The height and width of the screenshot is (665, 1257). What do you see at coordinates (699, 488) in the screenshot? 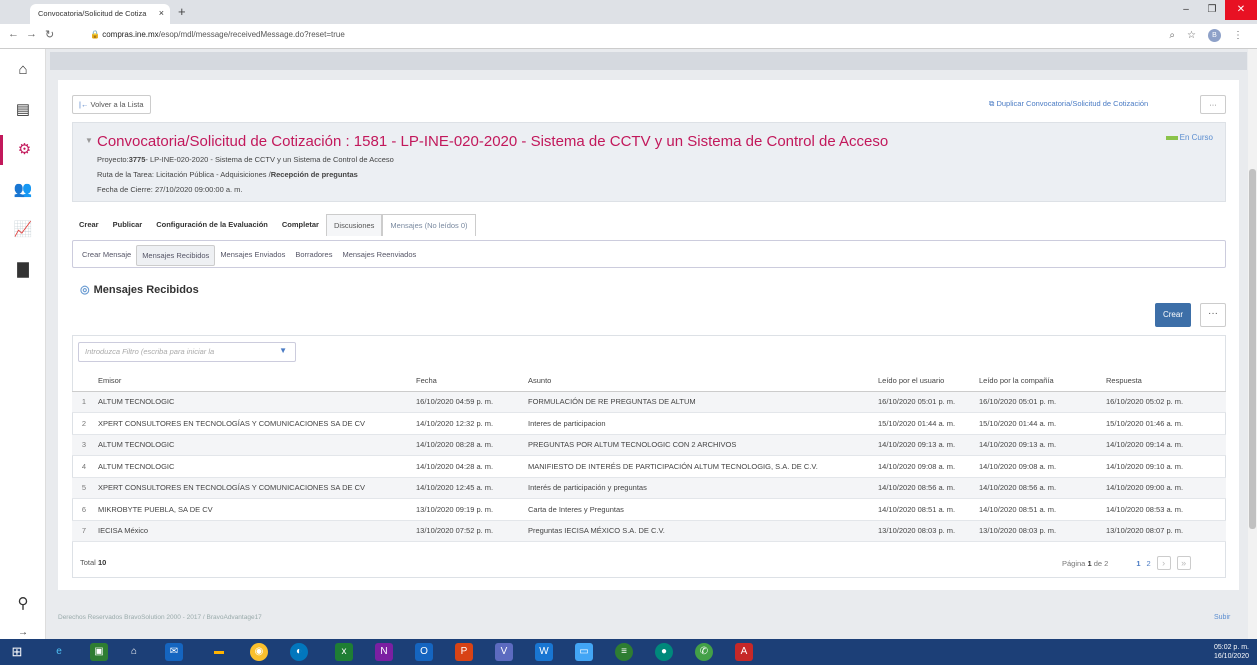
I see `cell-asunto: Interés de participación y preguntas` at bounding box center [699, 488].